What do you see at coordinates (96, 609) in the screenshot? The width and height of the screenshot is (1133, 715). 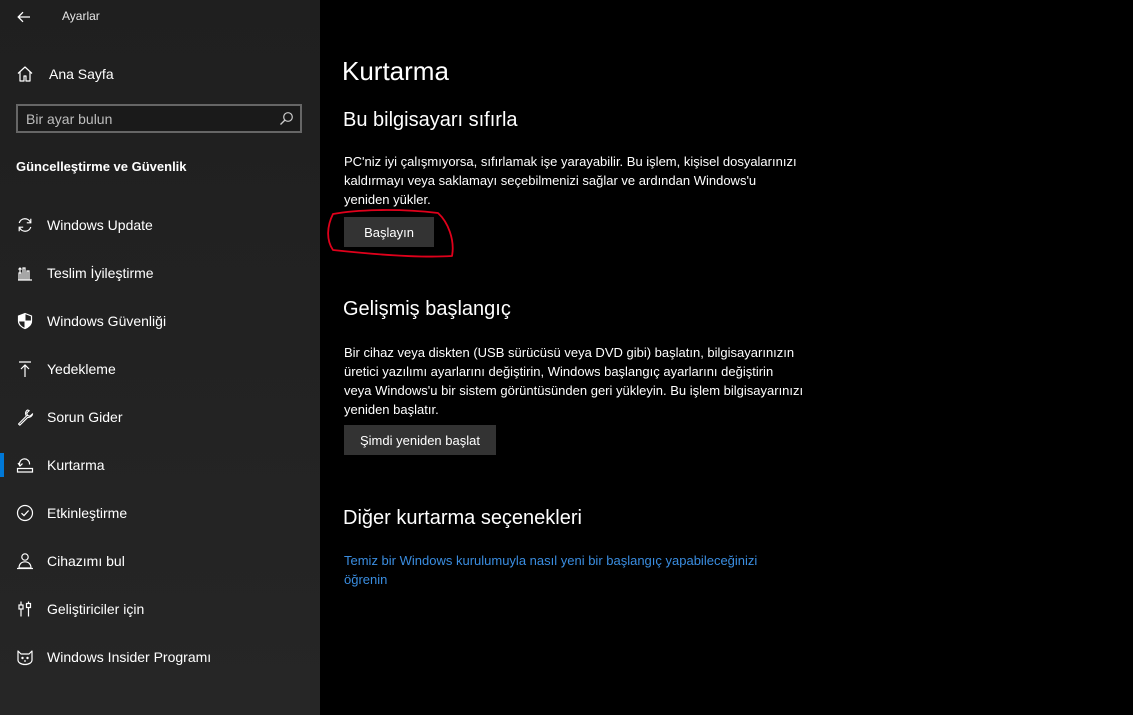 I see `sidebar-item-label: Geliştiriciler için` at bounding box center [96, 609].